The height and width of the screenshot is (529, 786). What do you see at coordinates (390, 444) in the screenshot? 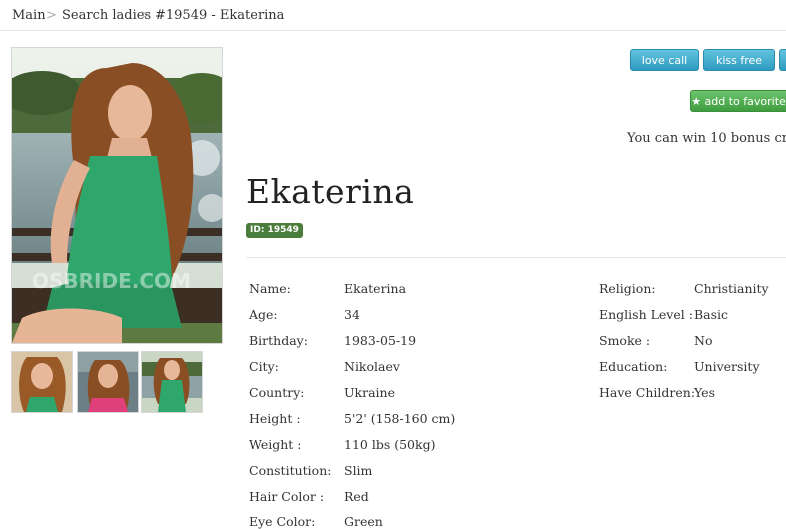
I see `detail-value: 110 lbs (50kg)` at bounding box center [390, 444].